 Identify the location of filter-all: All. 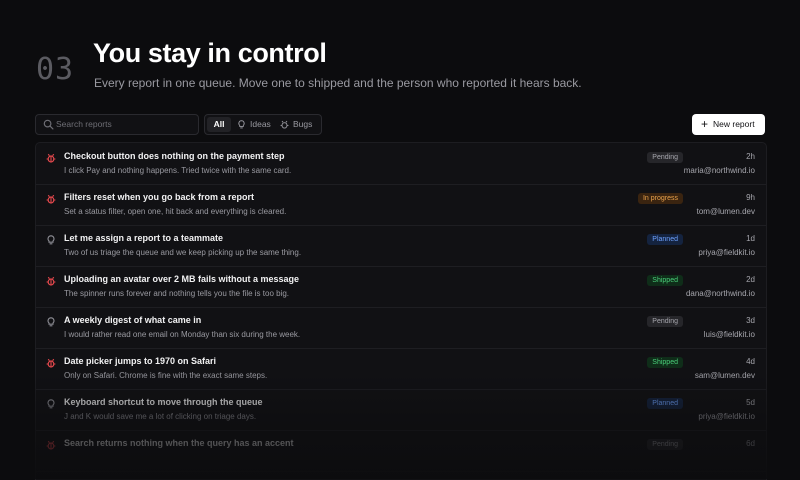
(219, 124).